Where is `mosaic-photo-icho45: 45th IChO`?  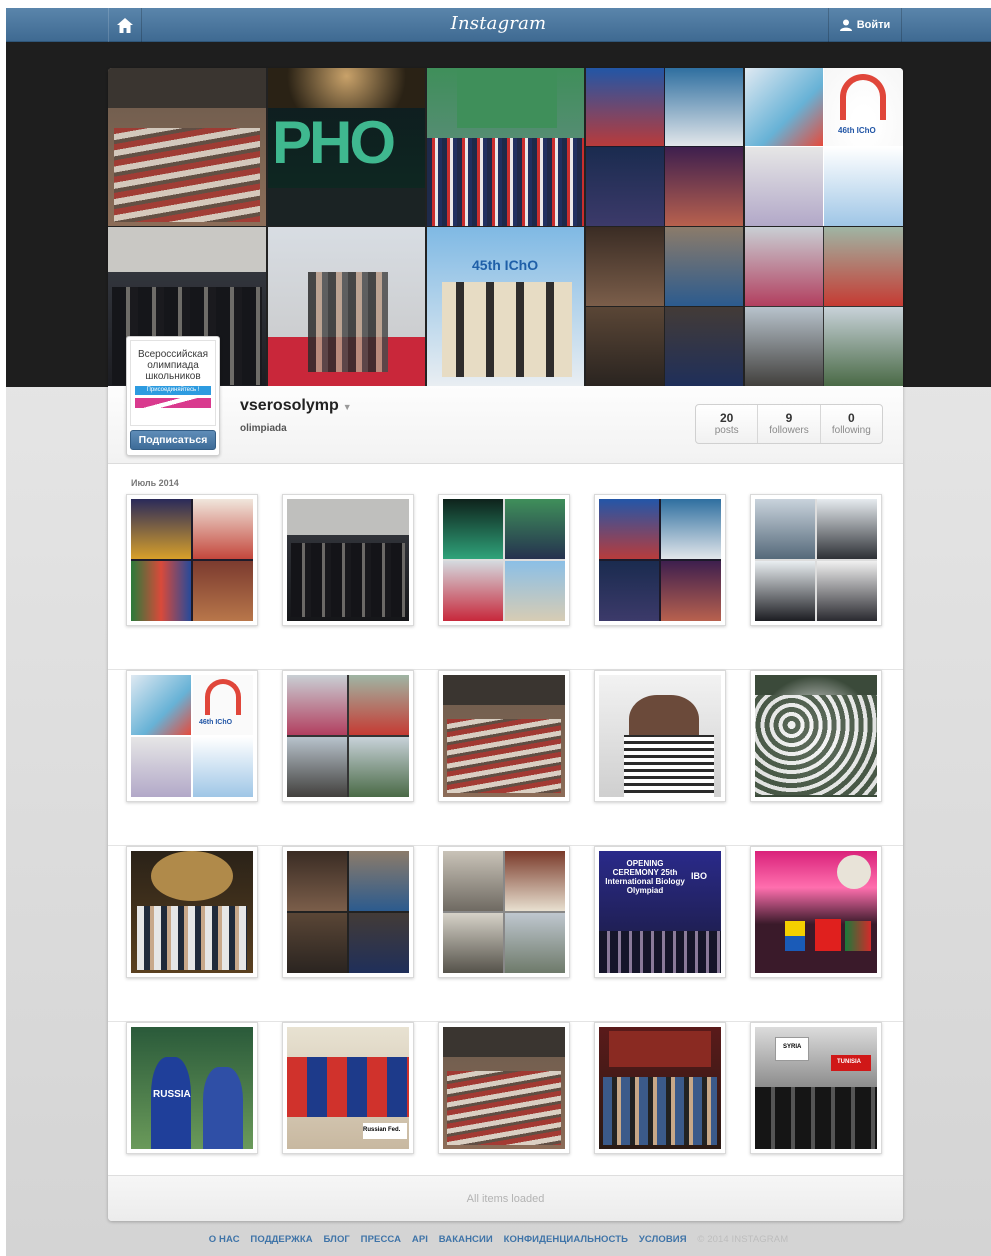
mosaic-photo-icho45: 45th IChO is located at coordinates (505, 306).